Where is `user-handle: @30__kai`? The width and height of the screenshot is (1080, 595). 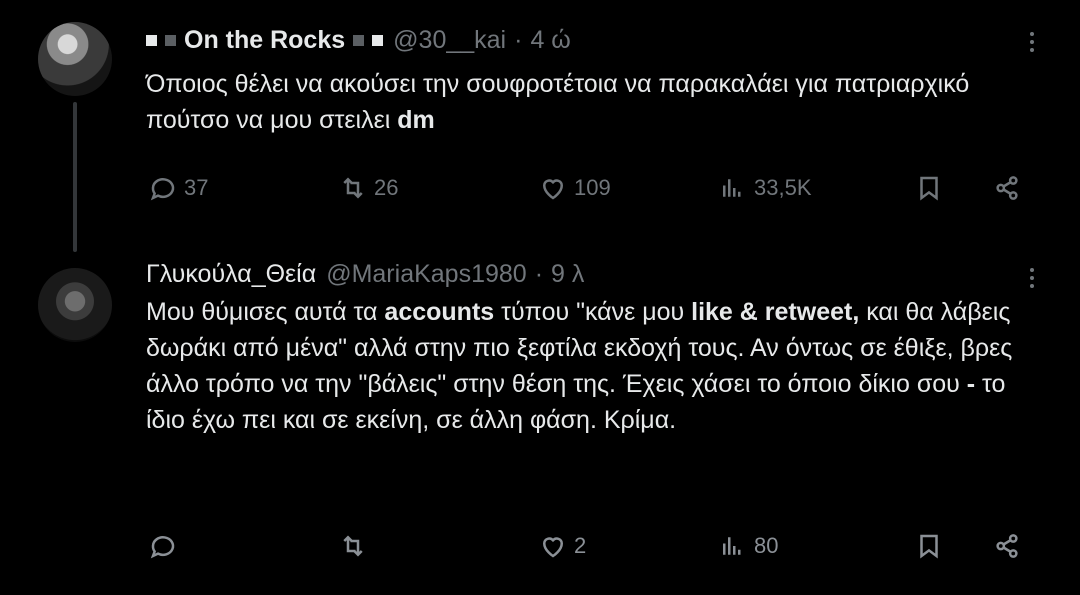
user-handle: @30__kai is located at coordinates (449, 40).